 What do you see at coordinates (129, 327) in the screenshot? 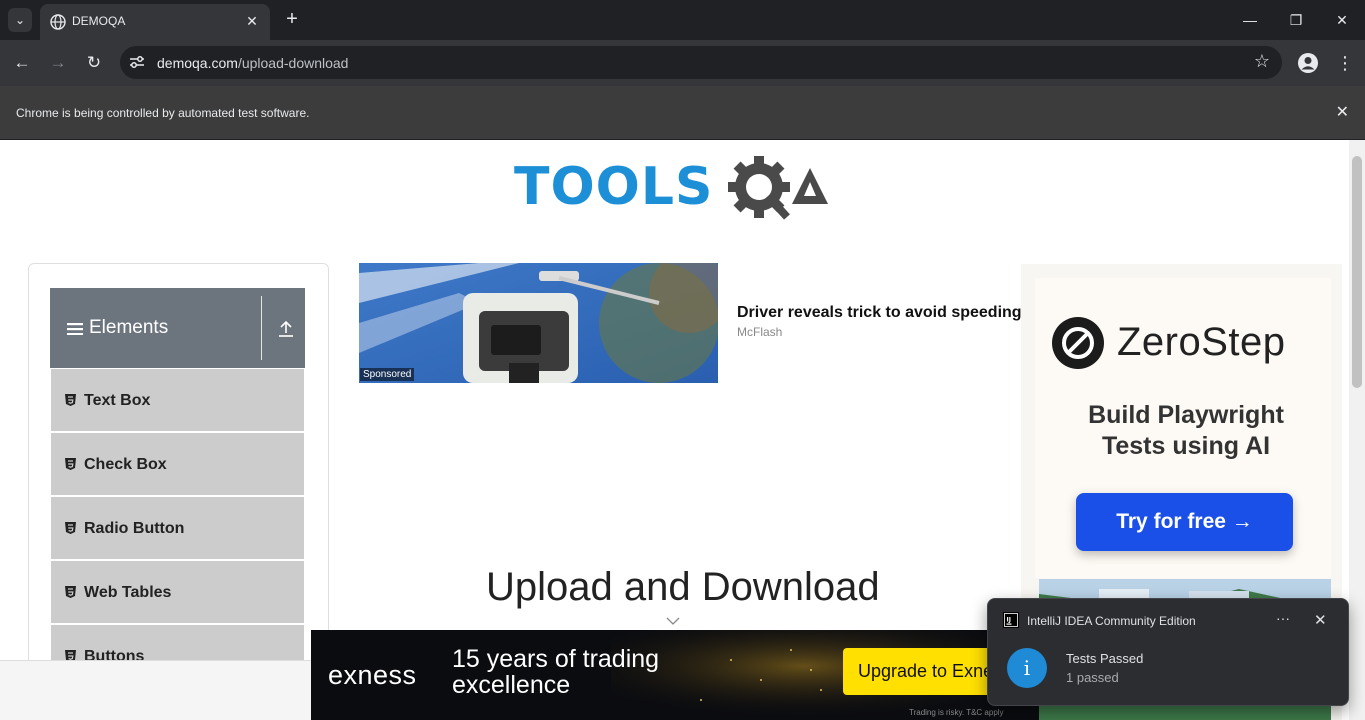
I see `group-label: Elements` at bounding box center [129, 327].